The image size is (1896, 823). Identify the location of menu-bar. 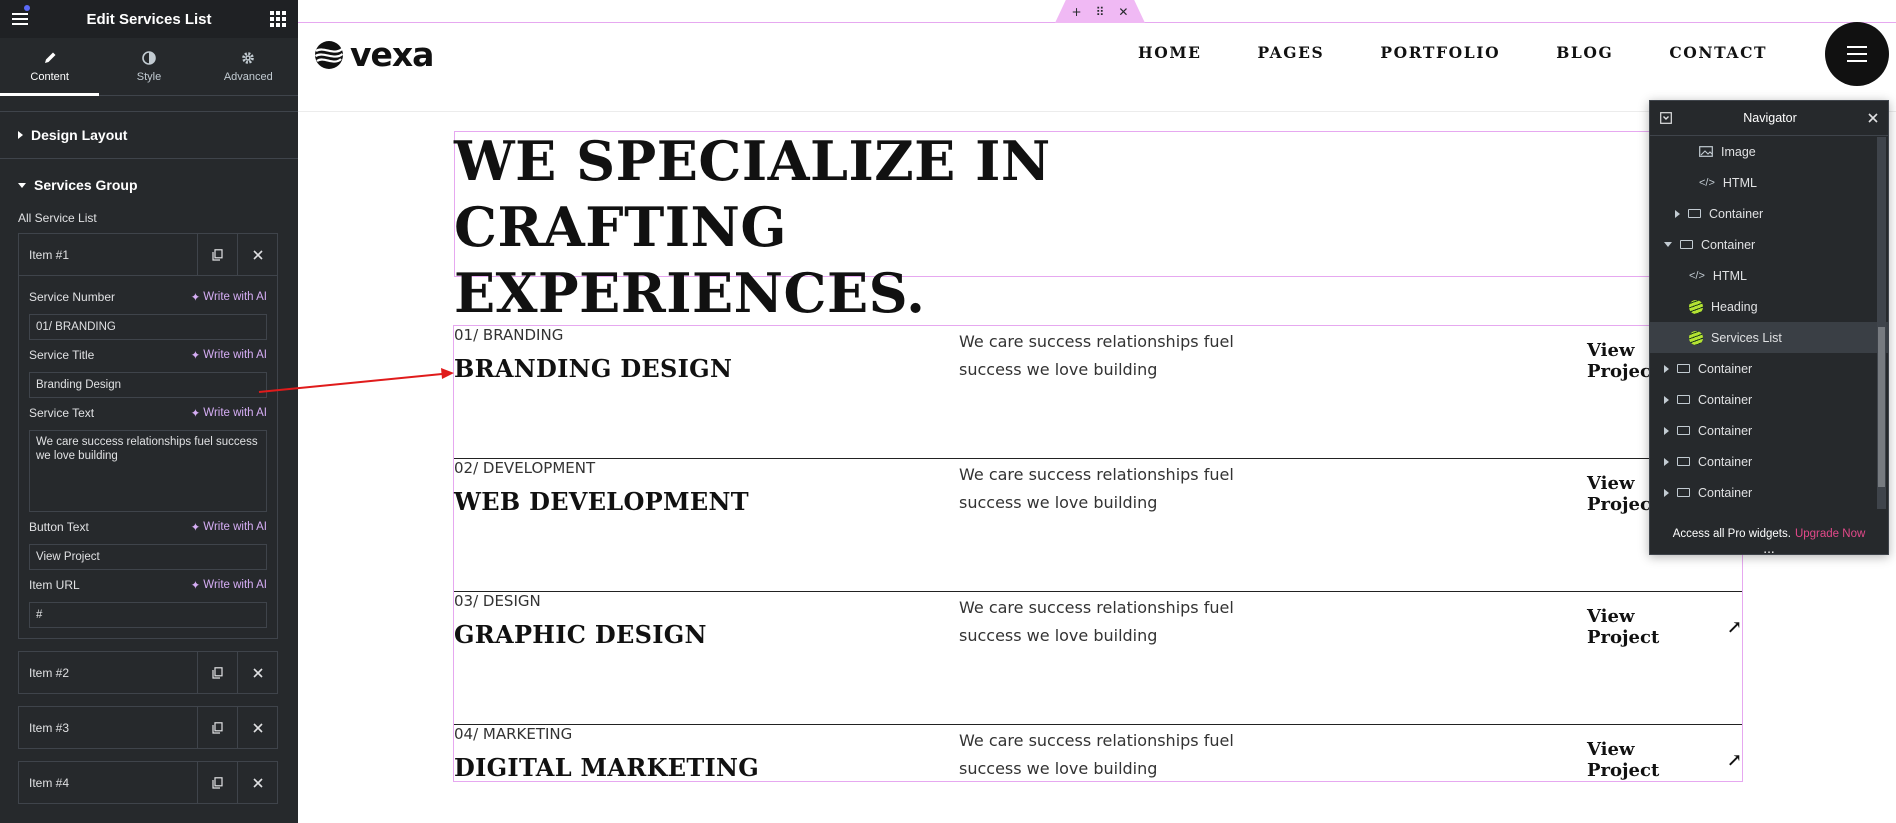
(1857, 54).